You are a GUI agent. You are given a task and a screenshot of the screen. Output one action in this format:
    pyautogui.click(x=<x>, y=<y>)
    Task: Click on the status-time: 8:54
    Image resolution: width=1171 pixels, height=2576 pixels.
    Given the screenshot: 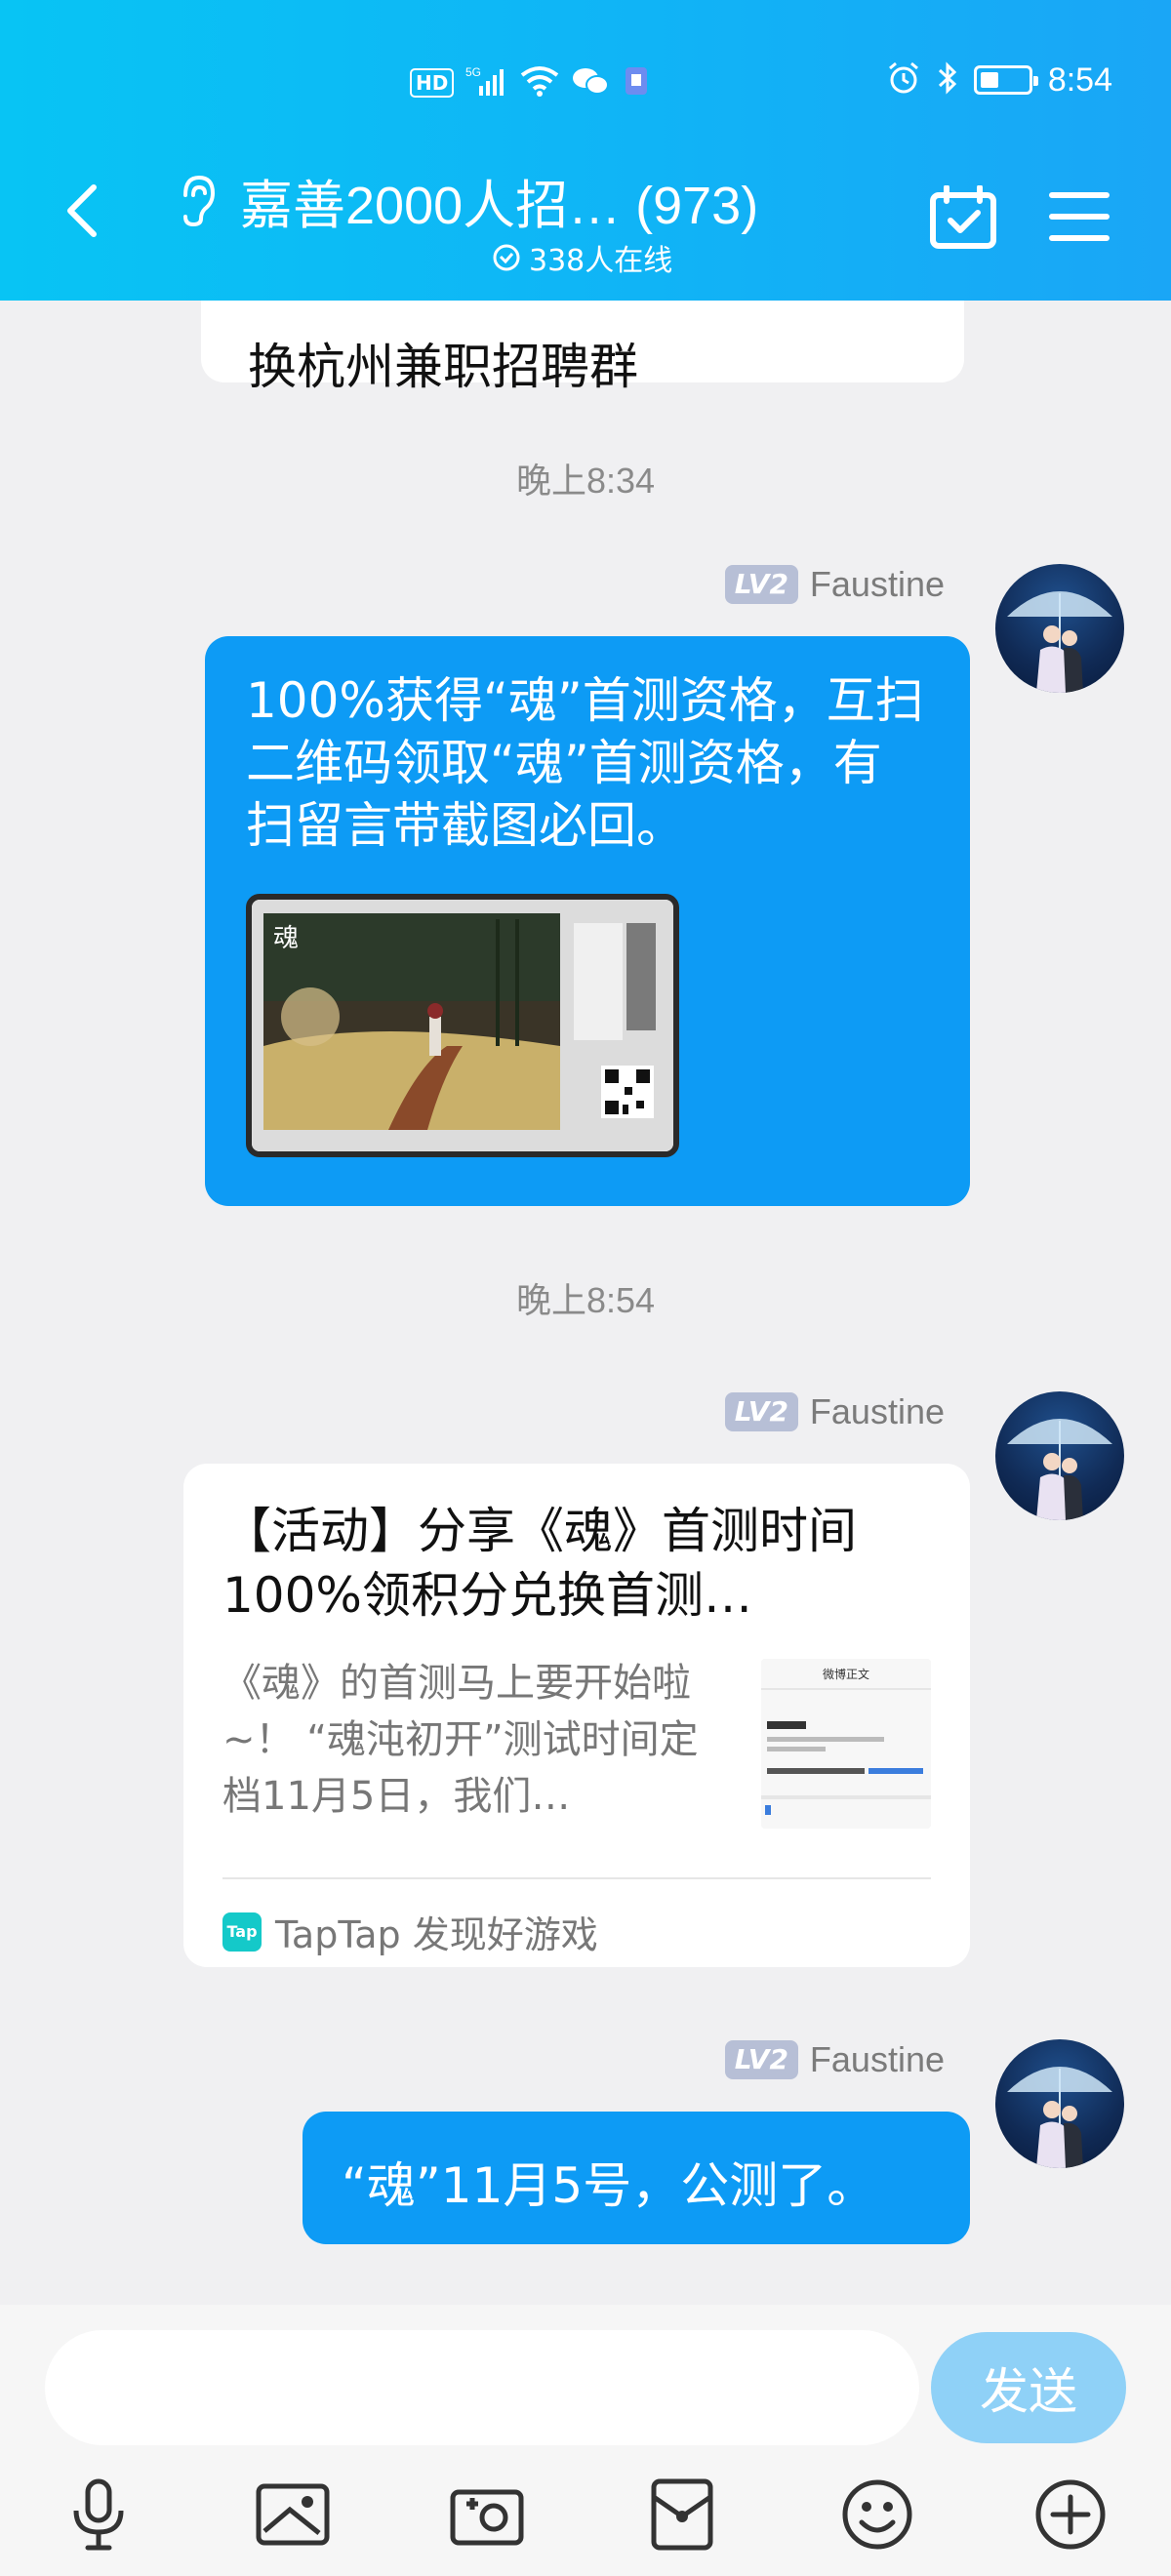 What is the action you would take?
    pyautogui.click(x=1079, y=79)
    